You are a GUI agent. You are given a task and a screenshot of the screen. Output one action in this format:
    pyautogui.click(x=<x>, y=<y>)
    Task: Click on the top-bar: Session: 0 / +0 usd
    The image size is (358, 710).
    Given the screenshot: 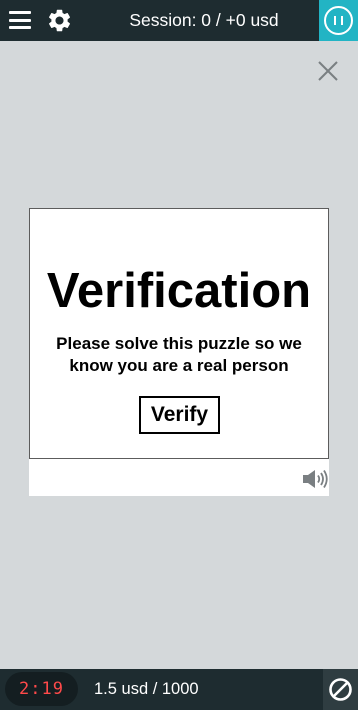 What is the action you would take?
    pyautogui.click(x=179, y=20)
    